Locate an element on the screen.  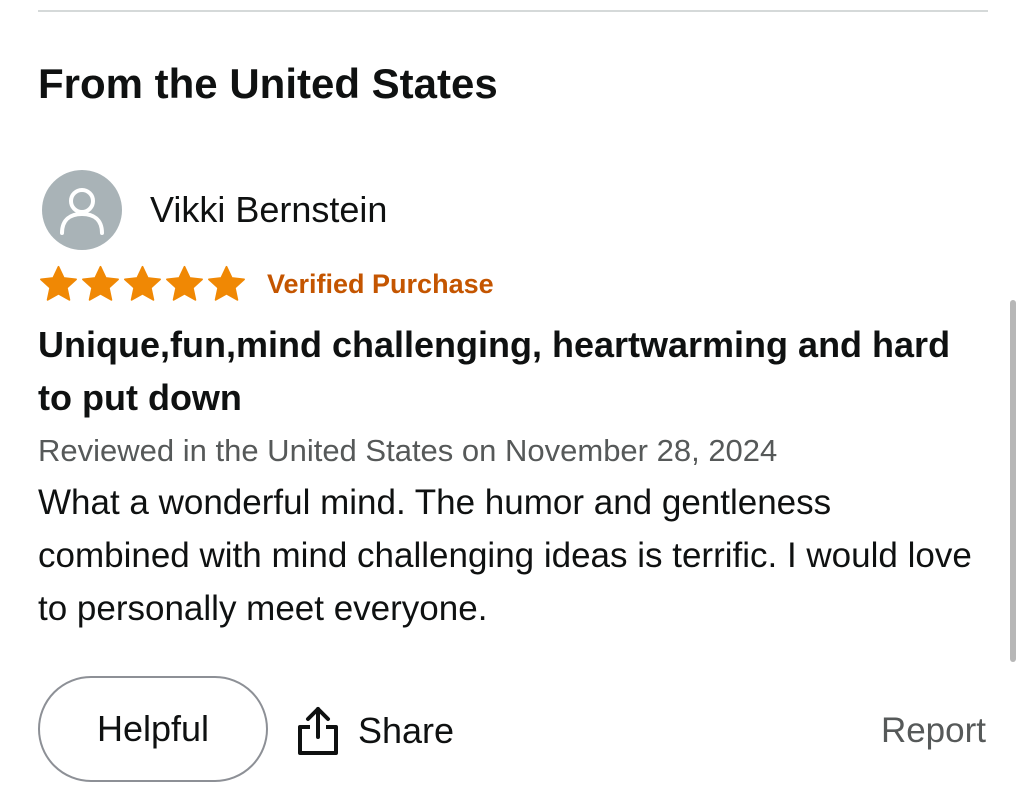
star-rating is located at coordinates (142, 284).